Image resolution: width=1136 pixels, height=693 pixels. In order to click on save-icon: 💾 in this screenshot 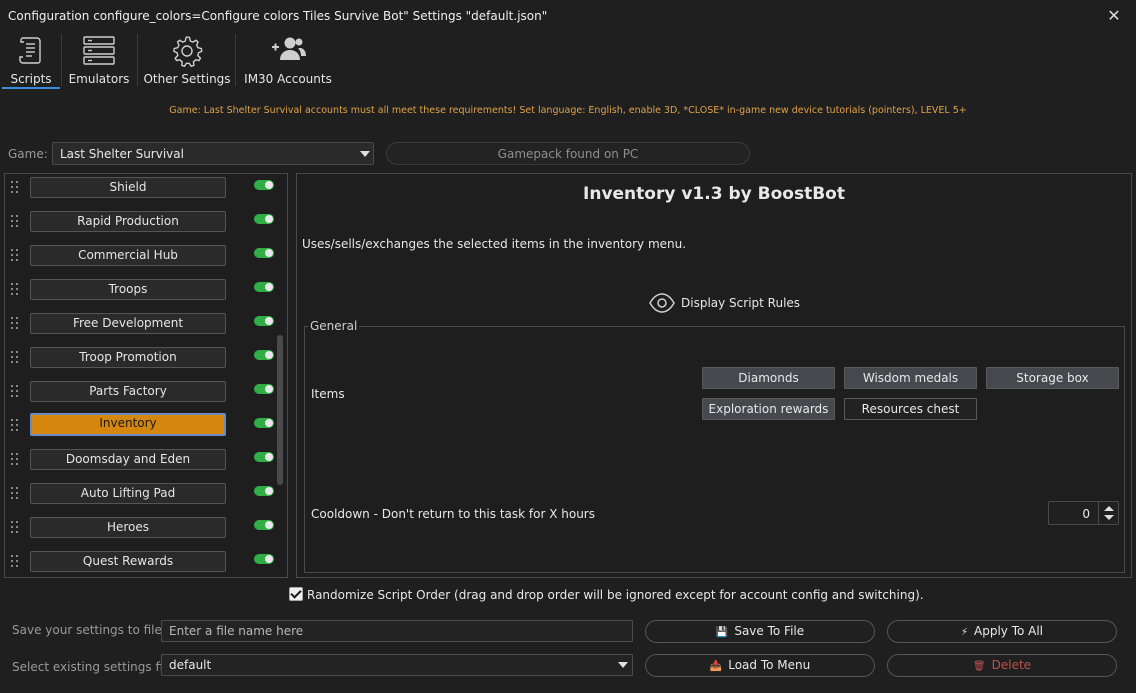, I will do `click(722, 632)`.